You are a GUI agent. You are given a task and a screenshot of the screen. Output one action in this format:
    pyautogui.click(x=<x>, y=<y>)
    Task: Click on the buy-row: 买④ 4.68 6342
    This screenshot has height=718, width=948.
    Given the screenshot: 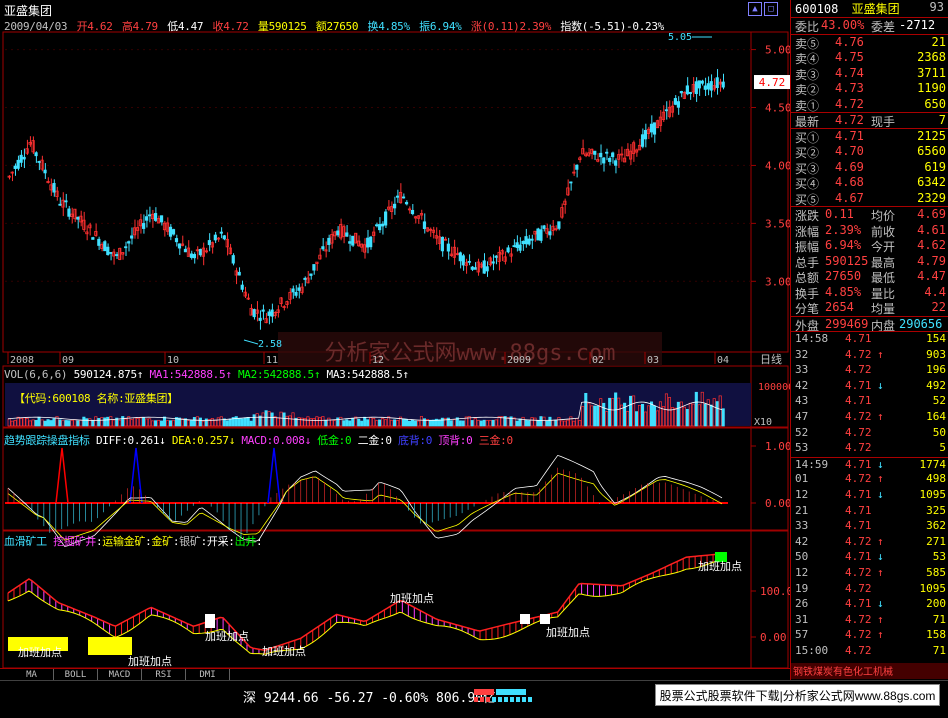 What is the action you would take?
    pyautogui.click(x=869, y=183)
    